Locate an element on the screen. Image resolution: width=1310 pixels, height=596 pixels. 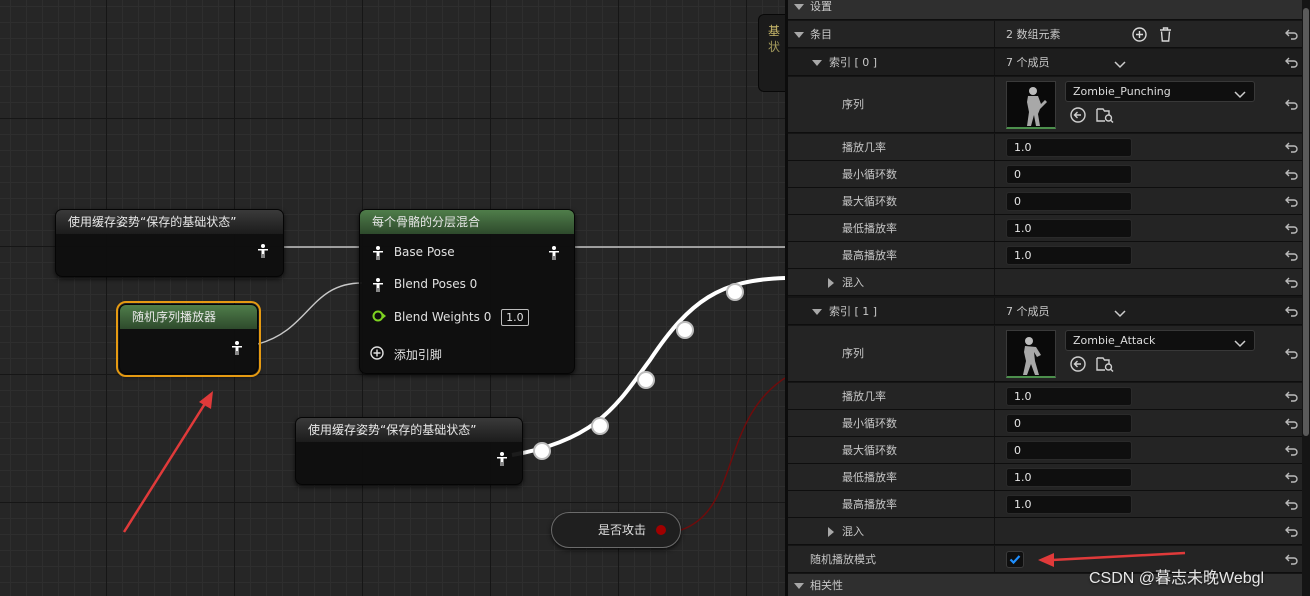
field-label: 最低播放率 is located at coordinates (869, 477).